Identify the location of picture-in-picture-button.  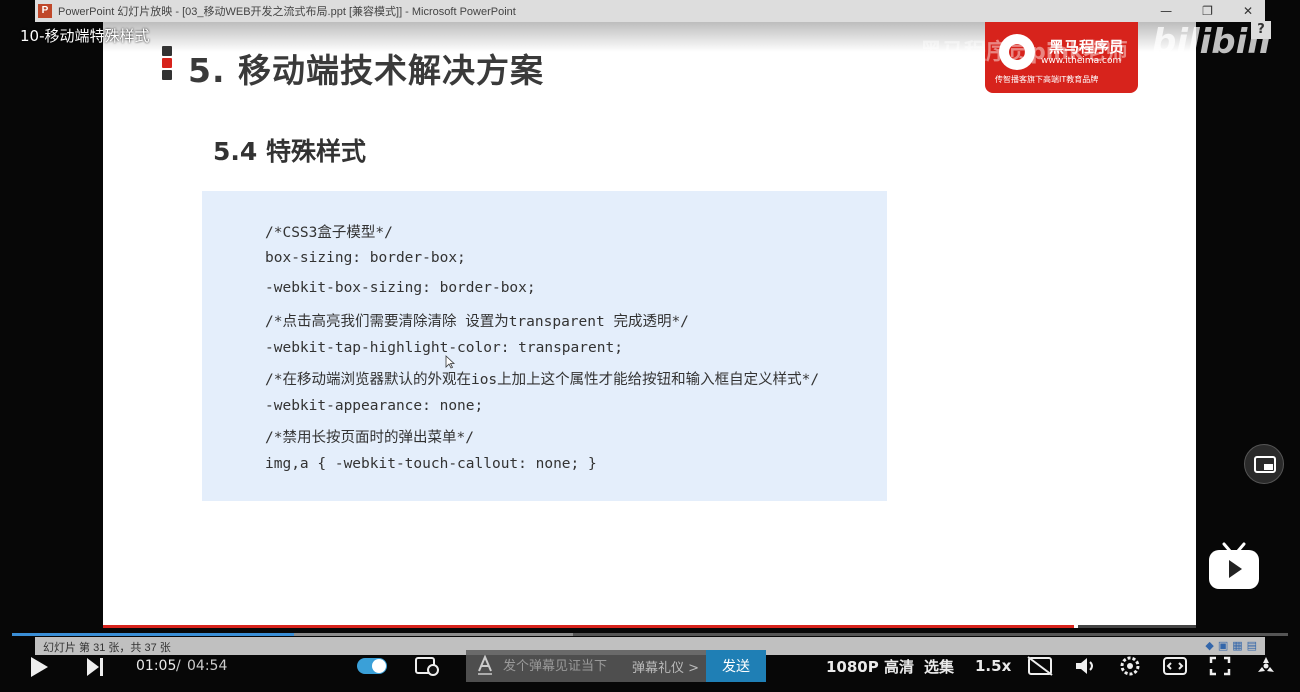
(1264, 464).